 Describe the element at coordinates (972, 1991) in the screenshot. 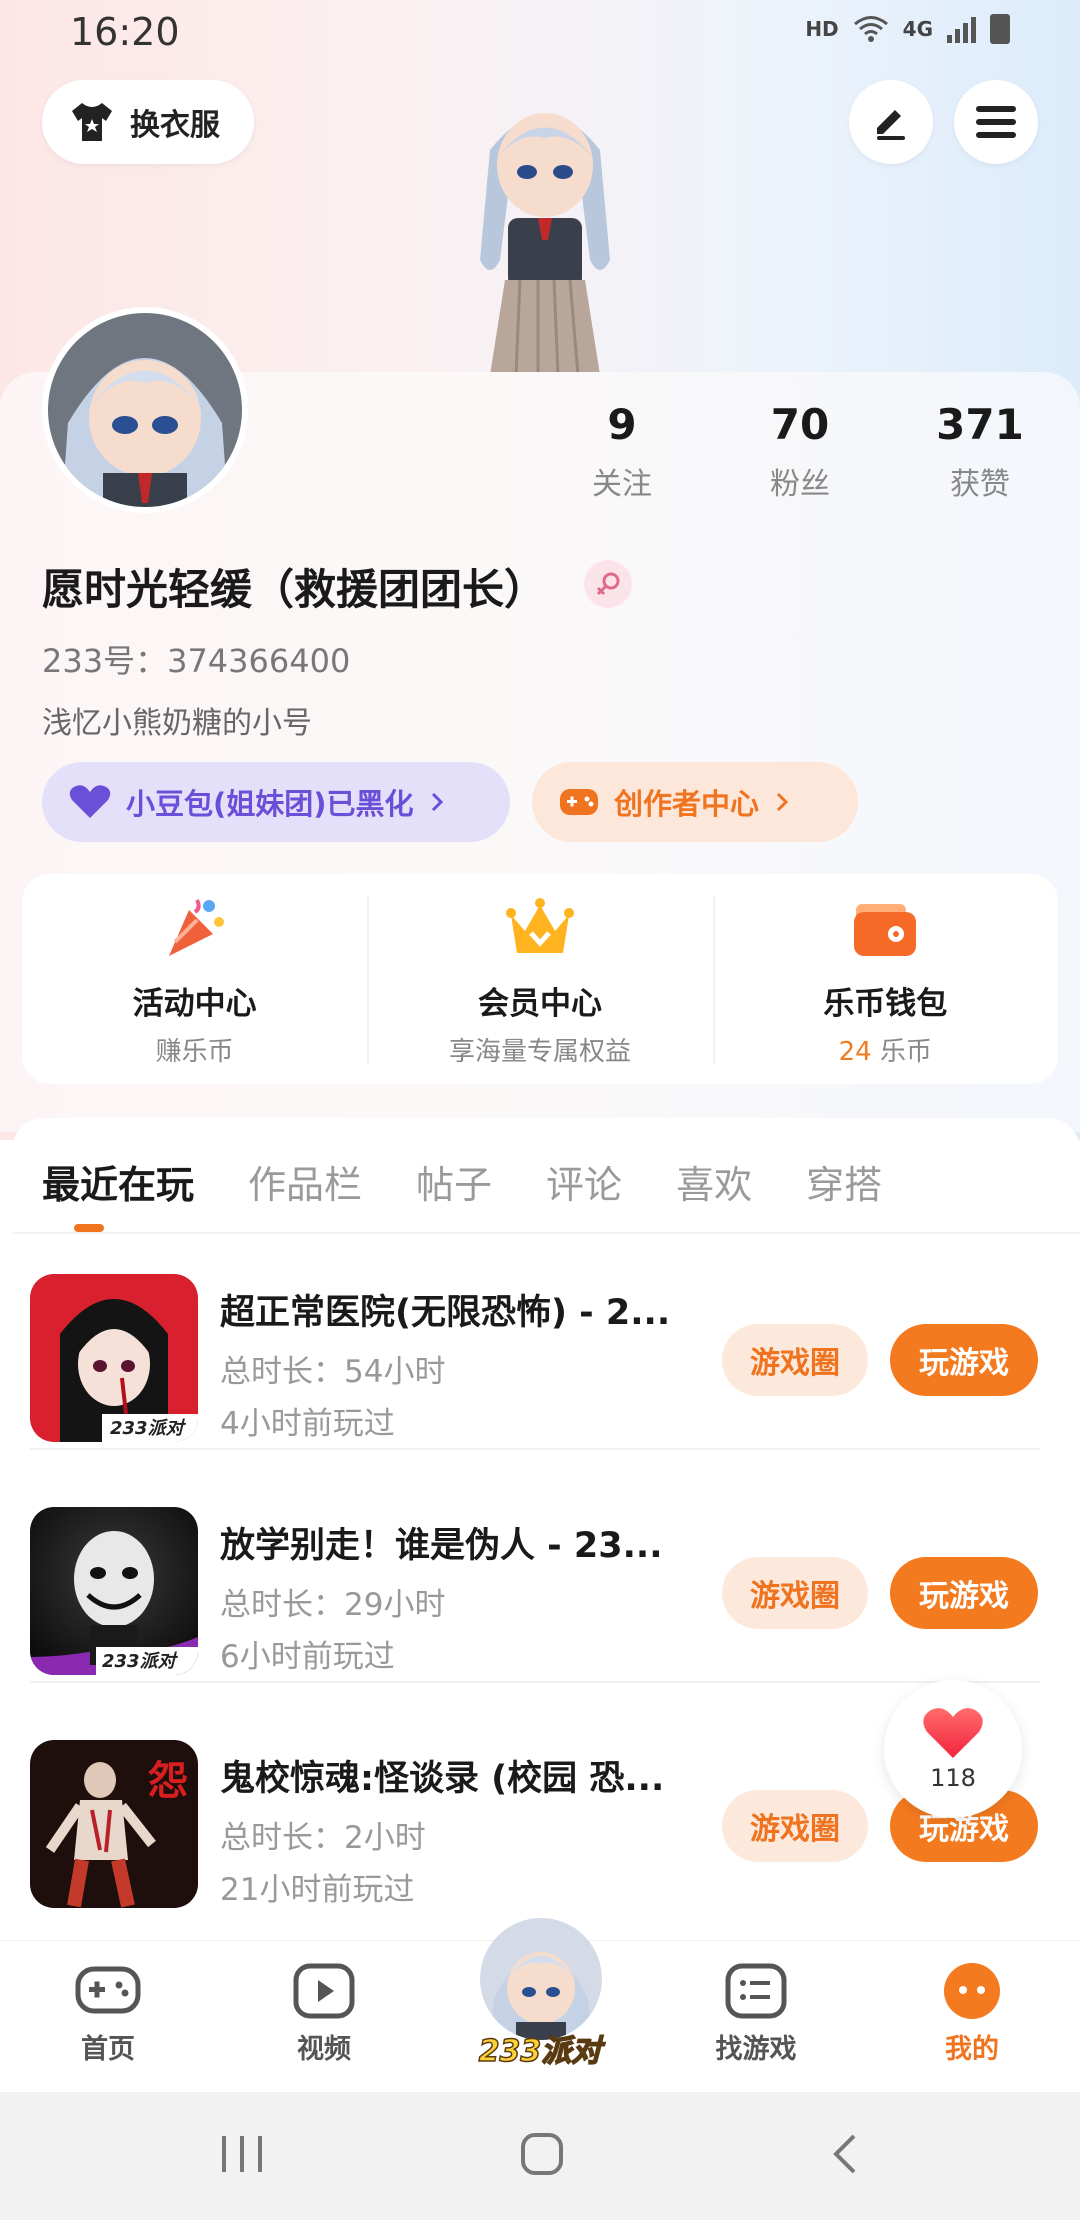

I see `profile-face-icon` at that location.